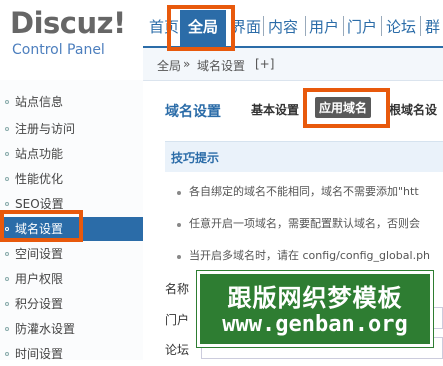  I want to click on logo: Discuz! Control Panel, so click(71, 40).